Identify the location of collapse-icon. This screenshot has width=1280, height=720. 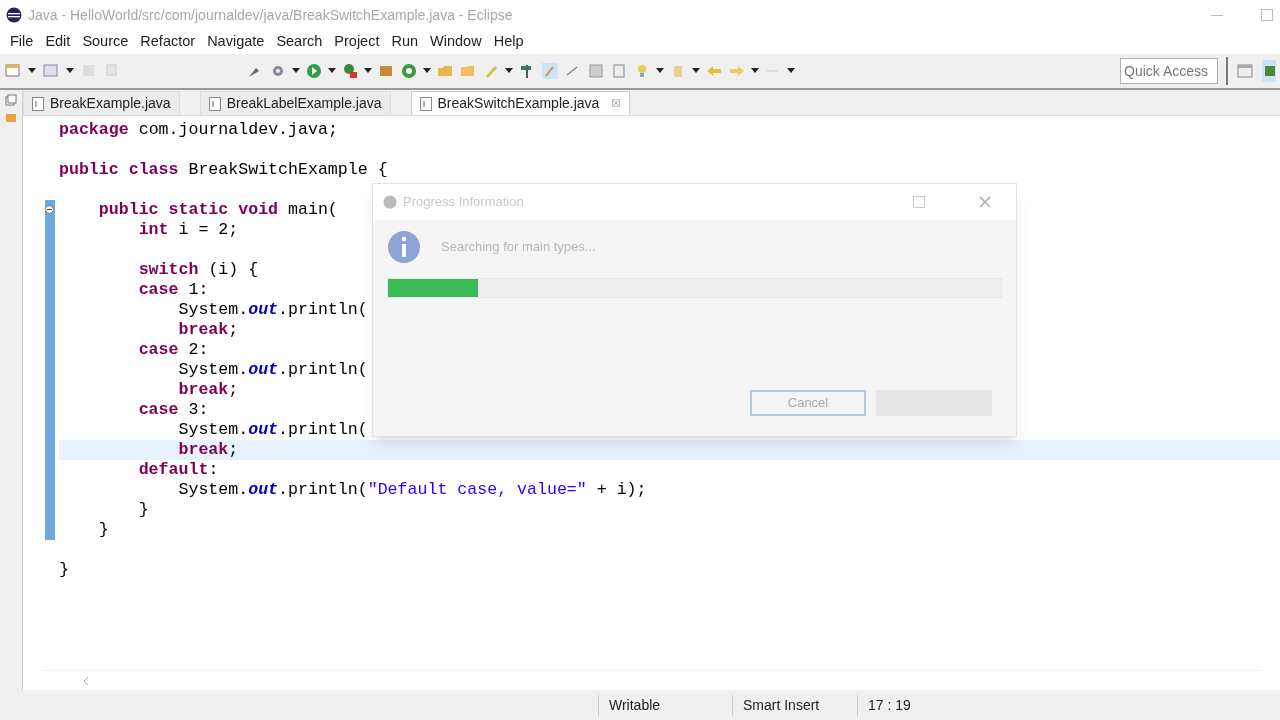
(49, 209).